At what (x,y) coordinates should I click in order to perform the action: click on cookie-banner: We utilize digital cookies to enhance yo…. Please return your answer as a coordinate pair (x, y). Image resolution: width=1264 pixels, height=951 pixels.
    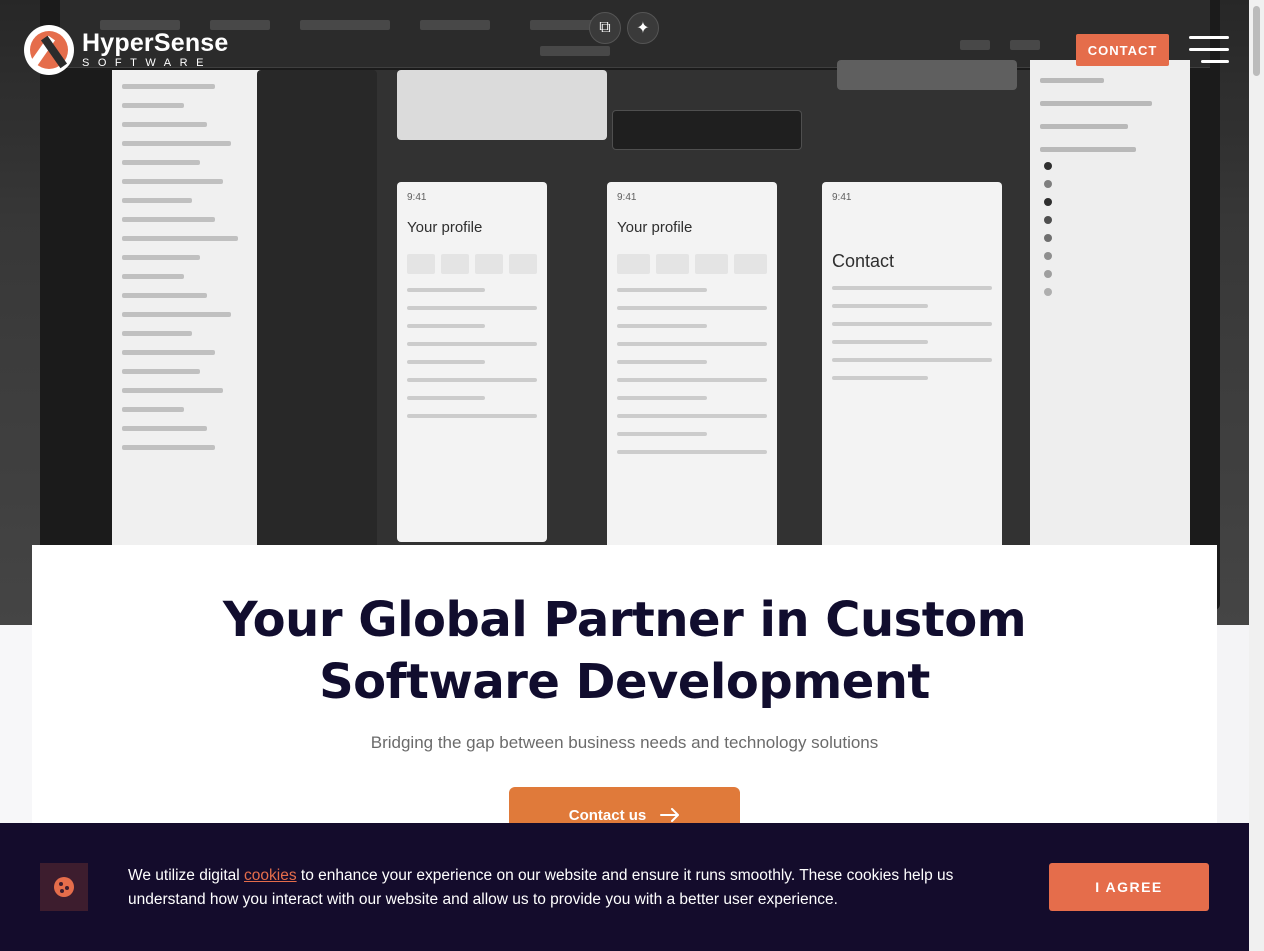
    Looking at the image, I should click on (624, 887).